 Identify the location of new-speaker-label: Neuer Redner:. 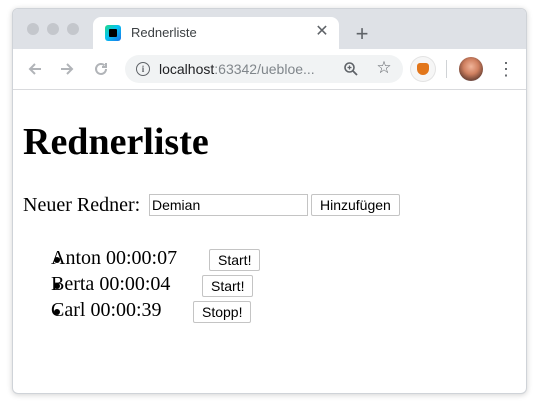
(82, 205).